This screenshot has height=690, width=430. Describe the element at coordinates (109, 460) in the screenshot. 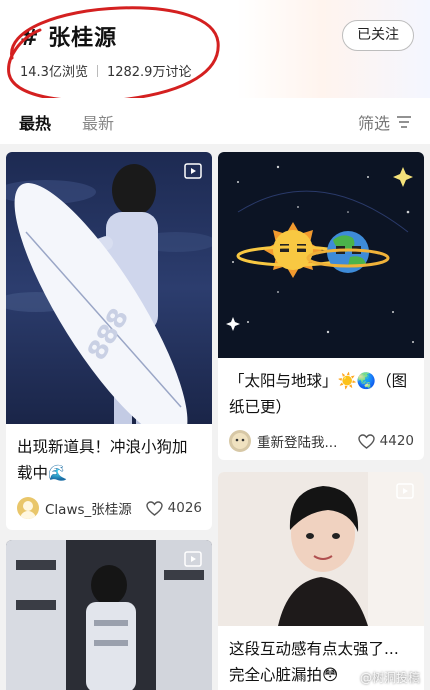

I see `post-title: 出现新道具！冲浪小狗加载中🌊` at that location.